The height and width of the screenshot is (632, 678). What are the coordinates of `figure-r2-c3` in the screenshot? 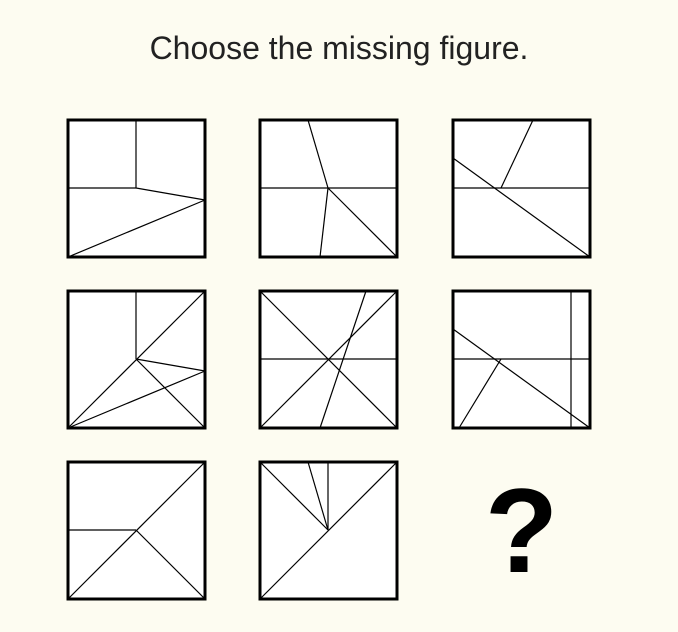 It's located at (521, 359).